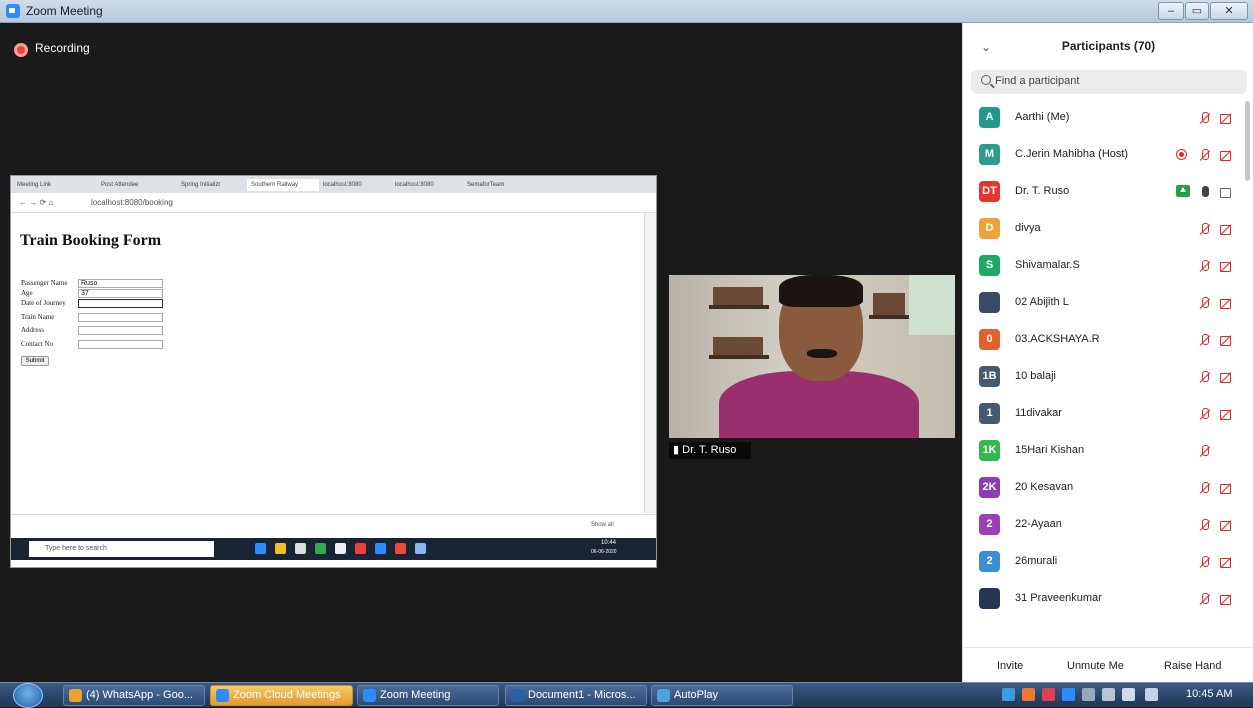 The width and height of the screenshot is (1253, 708). Describe the element at coordinates (1102, 489) in the screenshot. I see `participant-row: 2K 20 Kesavan` at that location.